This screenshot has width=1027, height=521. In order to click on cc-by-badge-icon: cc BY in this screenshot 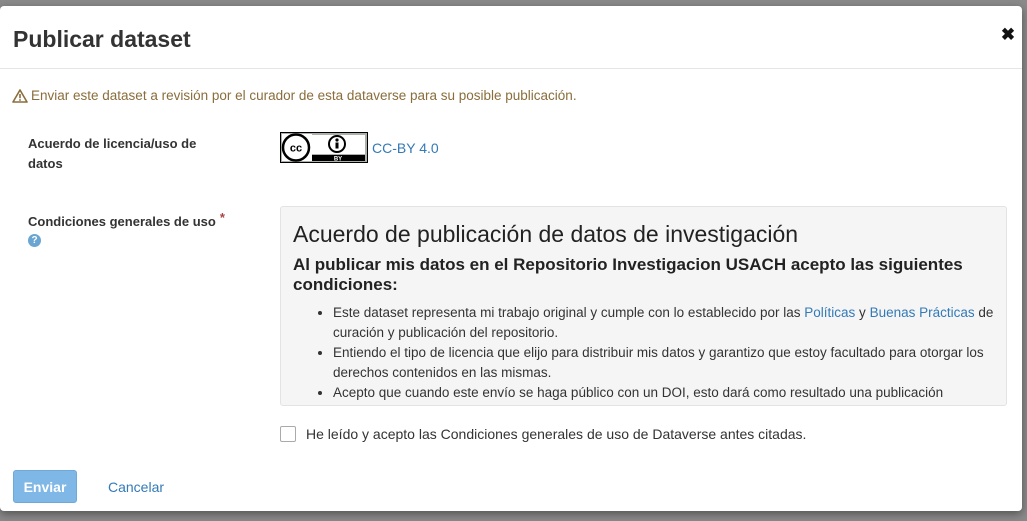, I will do `click(324, 147)`.